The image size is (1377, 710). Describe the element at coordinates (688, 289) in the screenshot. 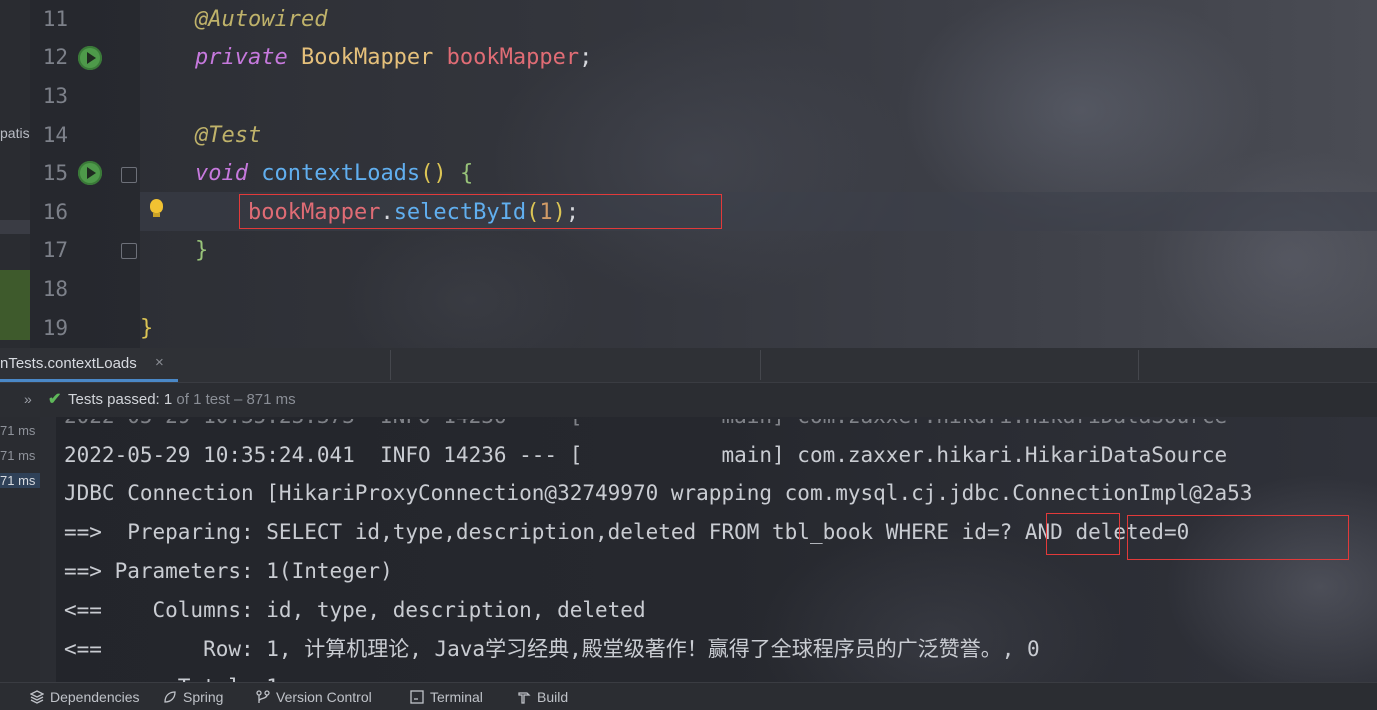

I see `code-line: 18` at that location.